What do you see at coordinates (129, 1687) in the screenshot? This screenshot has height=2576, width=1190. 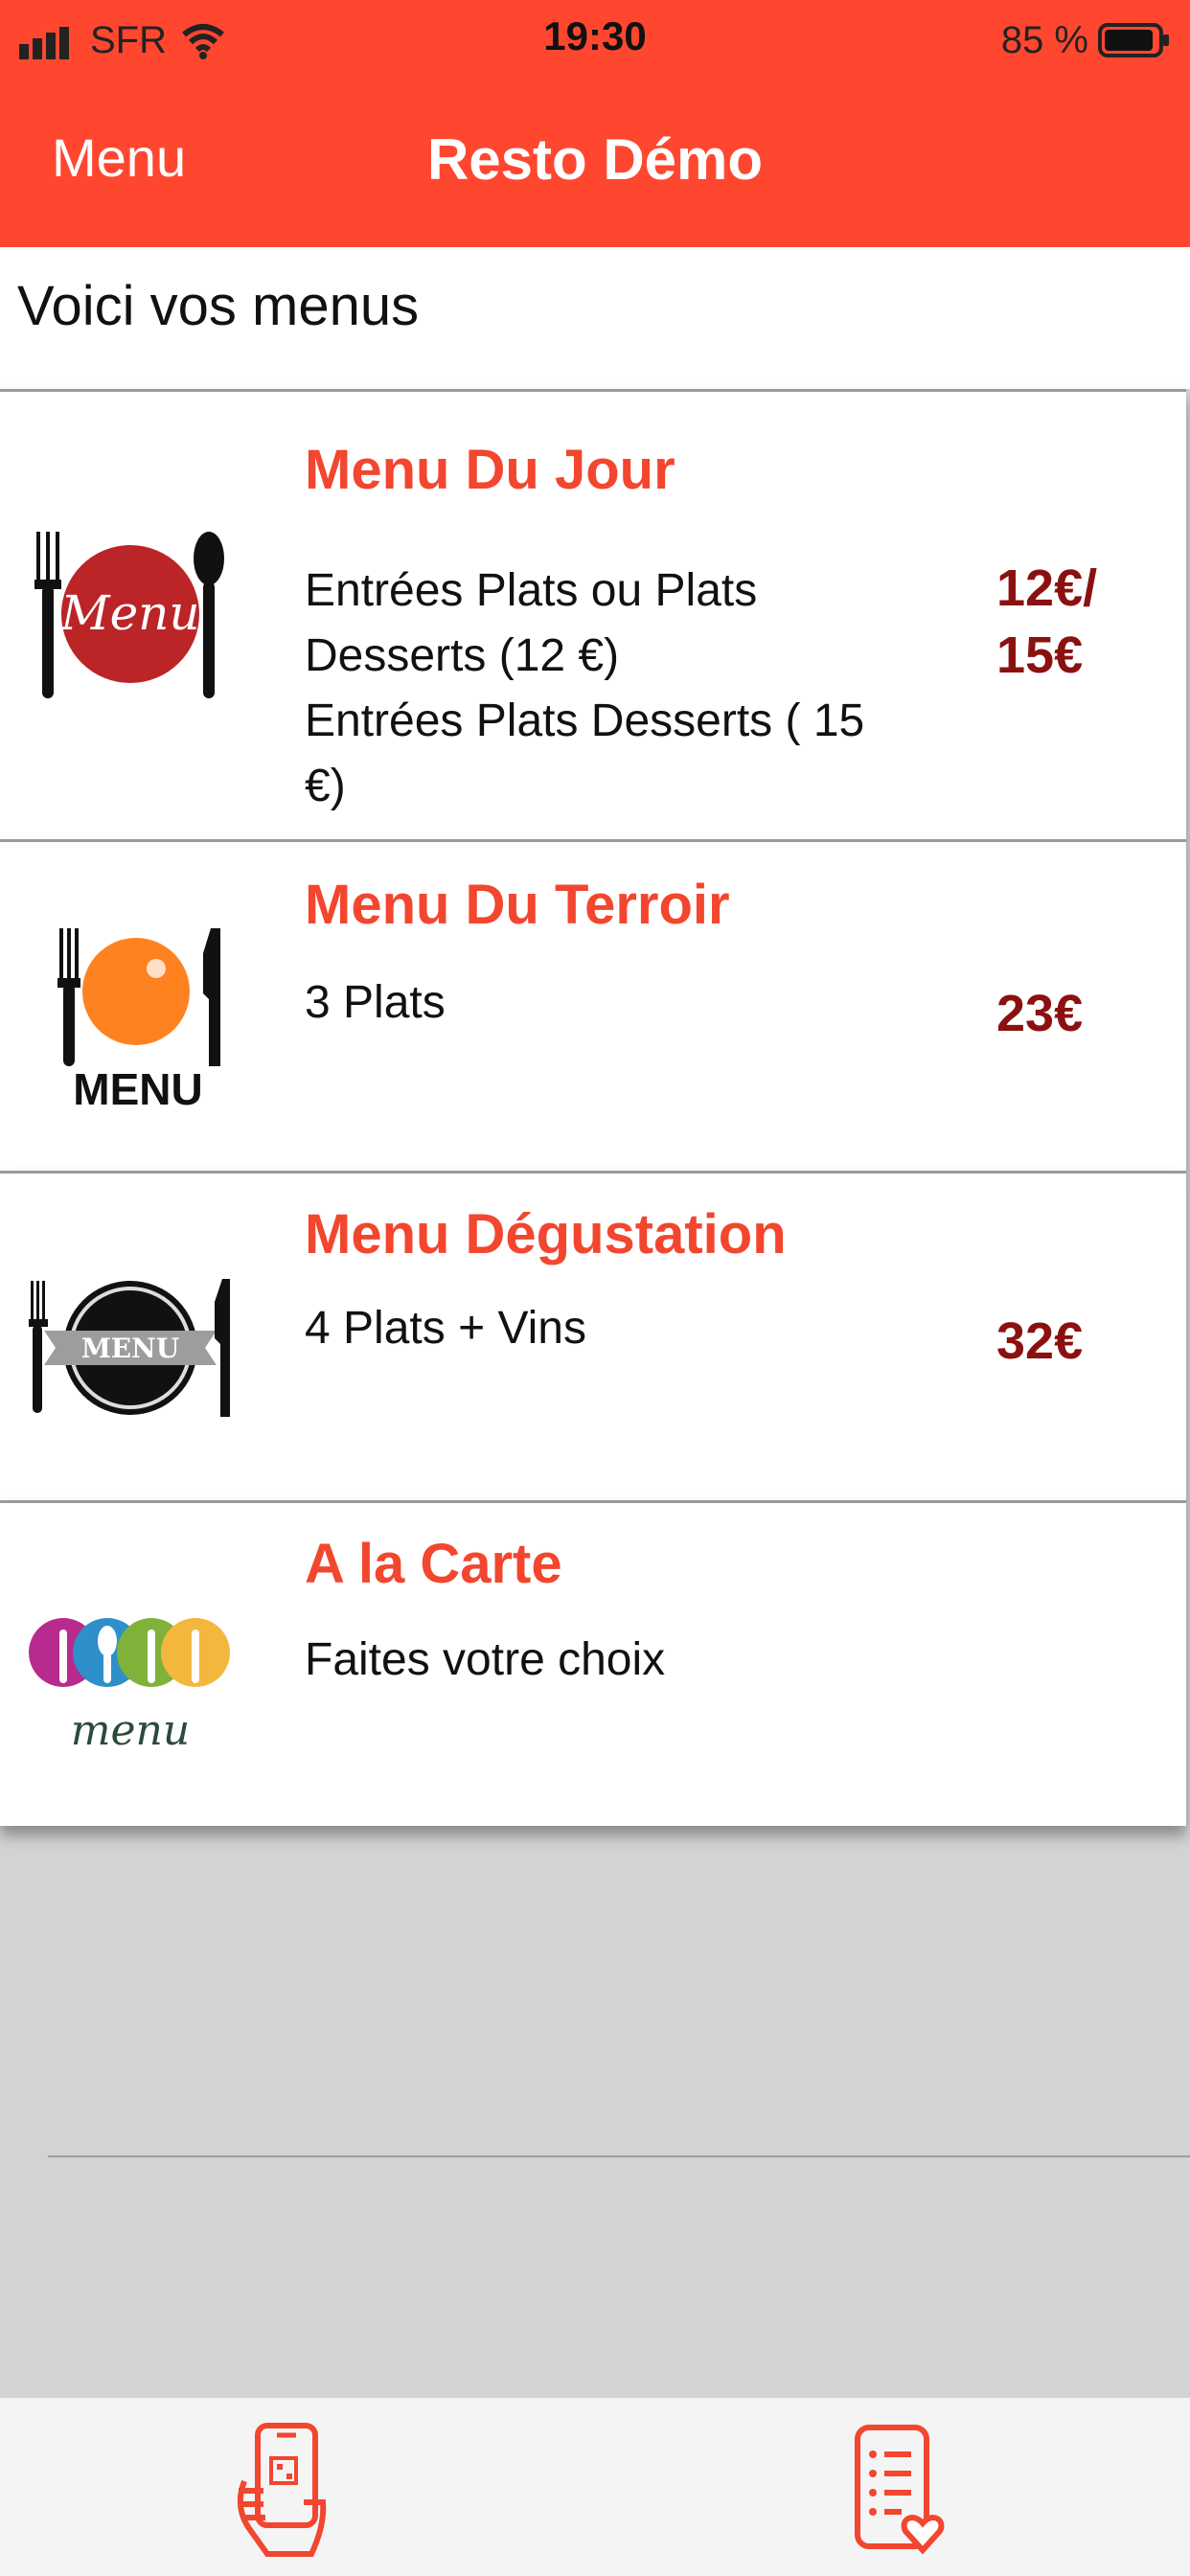 I see `a-la-carte-logo-icon: menu` at bounding box center [129, 1687].